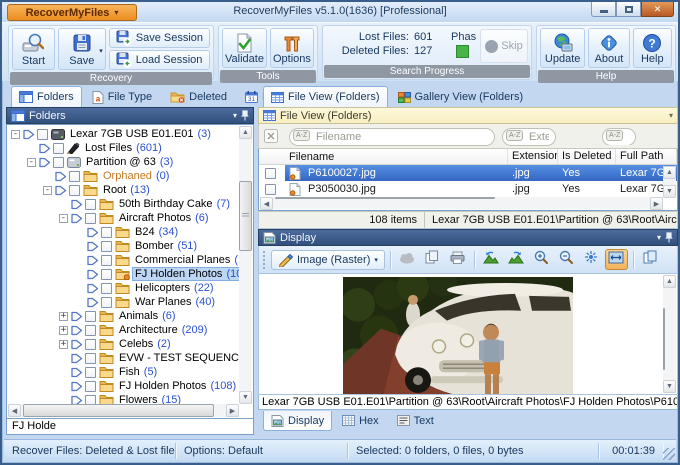  Describe the element at coordinates (123, 316) in the screenshot. I see `tree-item-animals: + Animals (6)` at that location.